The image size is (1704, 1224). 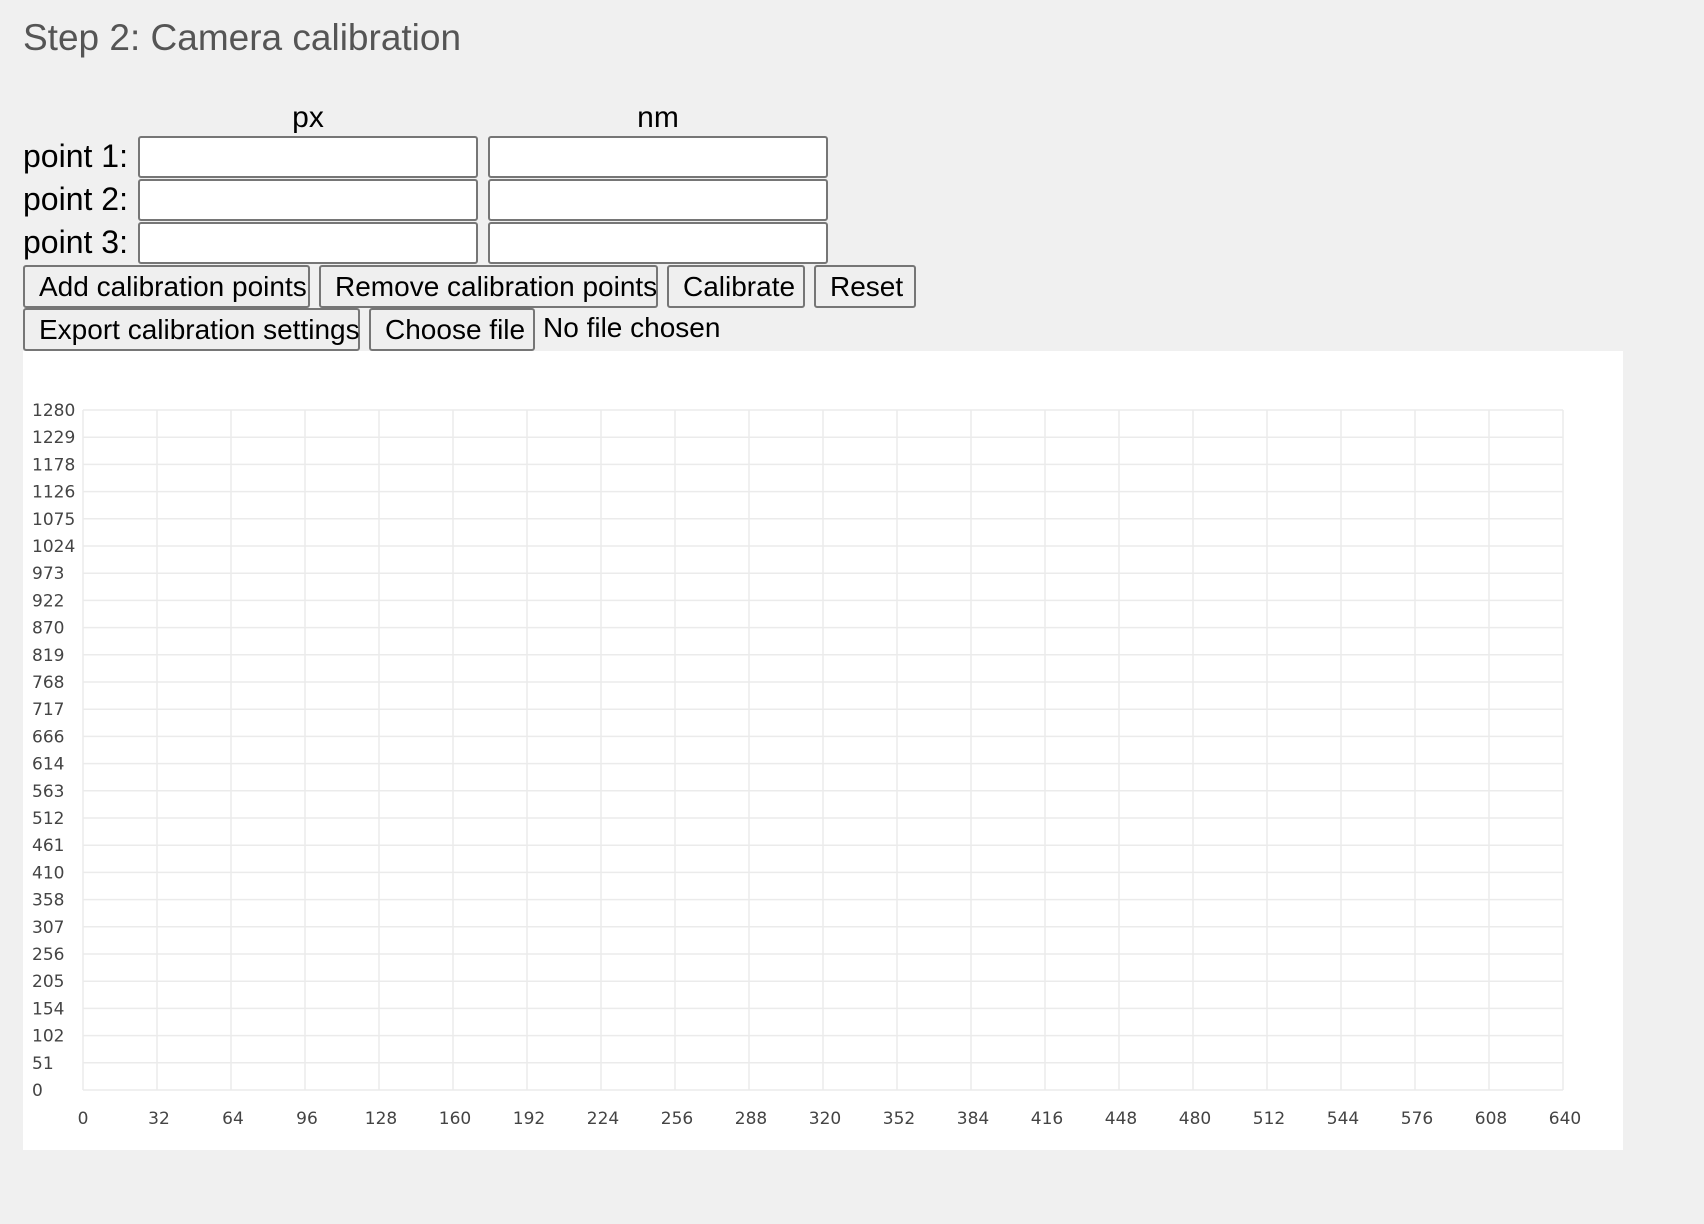 I want to click on point-2-px-input, so click(x=308, y=200).